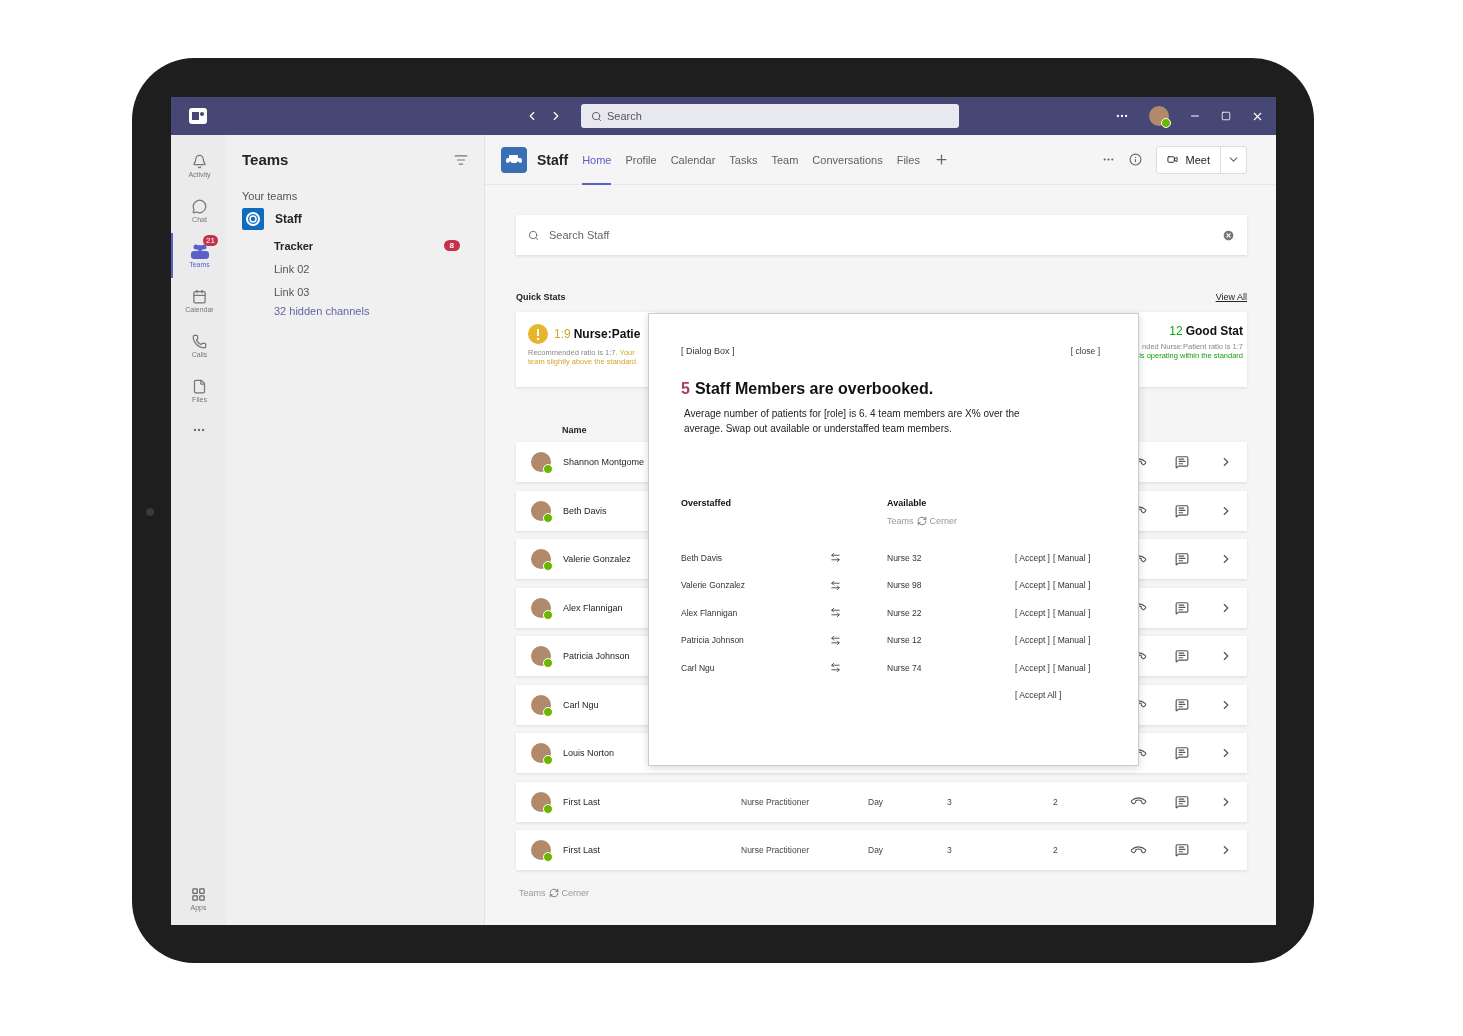 This screenshot has height=1036, width=1463. What do you see at coordinates (199, 251) in the screenshot?
I see `people-icon` at bounding box center [199, 251].